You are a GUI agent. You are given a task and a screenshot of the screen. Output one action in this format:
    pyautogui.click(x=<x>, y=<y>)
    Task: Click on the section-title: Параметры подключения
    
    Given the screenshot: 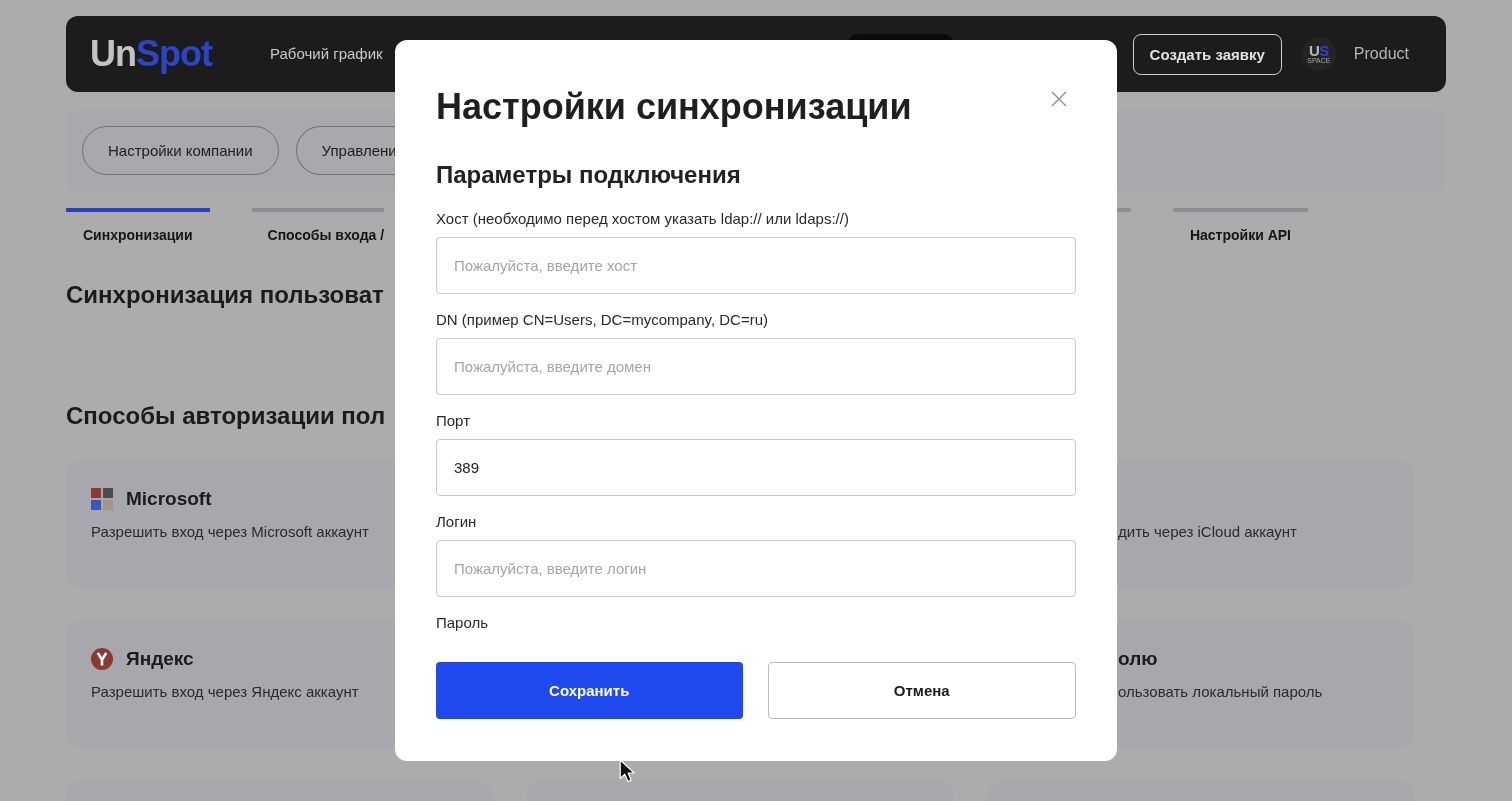 What is the action you would take?
    pyautogui.click(x=588, y=175)
    